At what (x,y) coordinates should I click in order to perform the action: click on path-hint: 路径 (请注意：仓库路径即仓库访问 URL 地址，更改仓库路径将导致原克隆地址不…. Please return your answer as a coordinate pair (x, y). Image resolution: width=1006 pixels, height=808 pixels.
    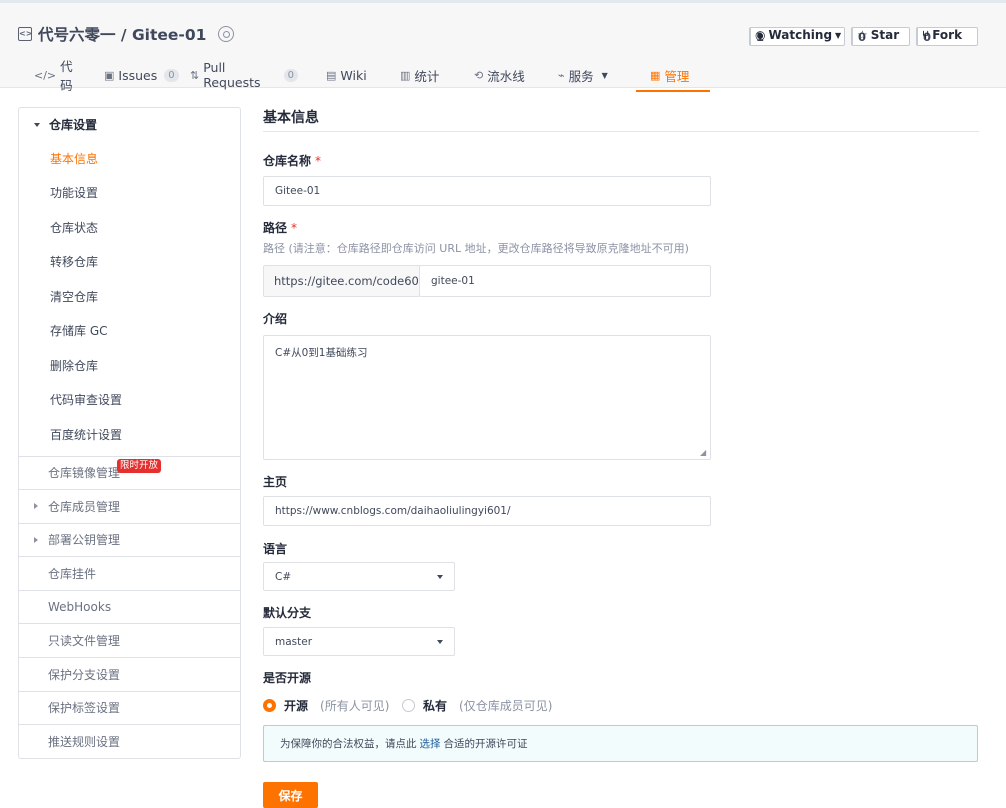
    Looking at the image, I should click on (476, 248).